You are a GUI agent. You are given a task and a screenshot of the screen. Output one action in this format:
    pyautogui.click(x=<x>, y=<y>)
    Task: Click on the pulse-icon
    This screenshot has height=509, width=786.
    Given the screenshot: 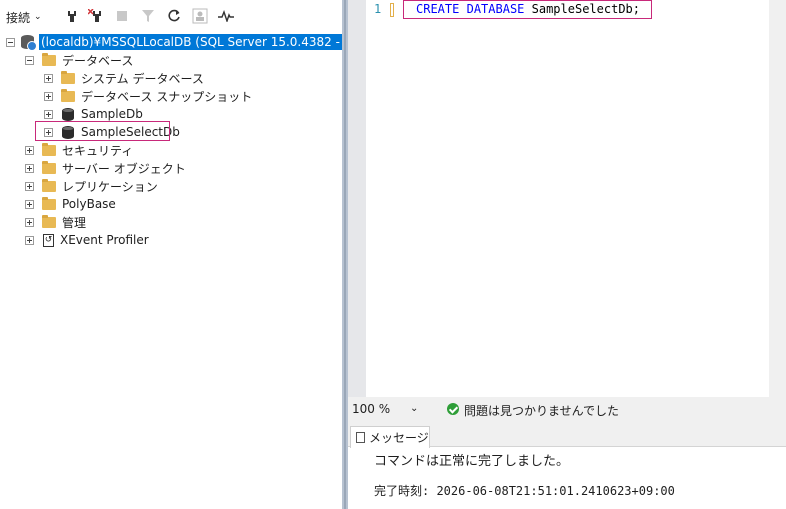 What is the action you would take?
    pyautogui.click(x=226, y=16)
    